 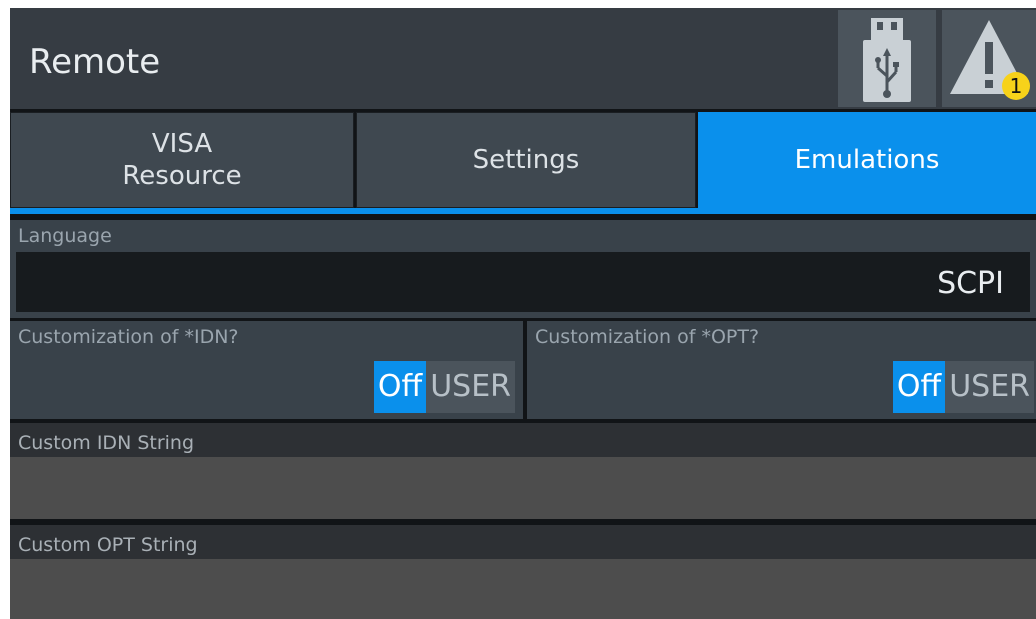 I want to click on idn-customization-toggle: Off USER, so click(x=444, y=387).